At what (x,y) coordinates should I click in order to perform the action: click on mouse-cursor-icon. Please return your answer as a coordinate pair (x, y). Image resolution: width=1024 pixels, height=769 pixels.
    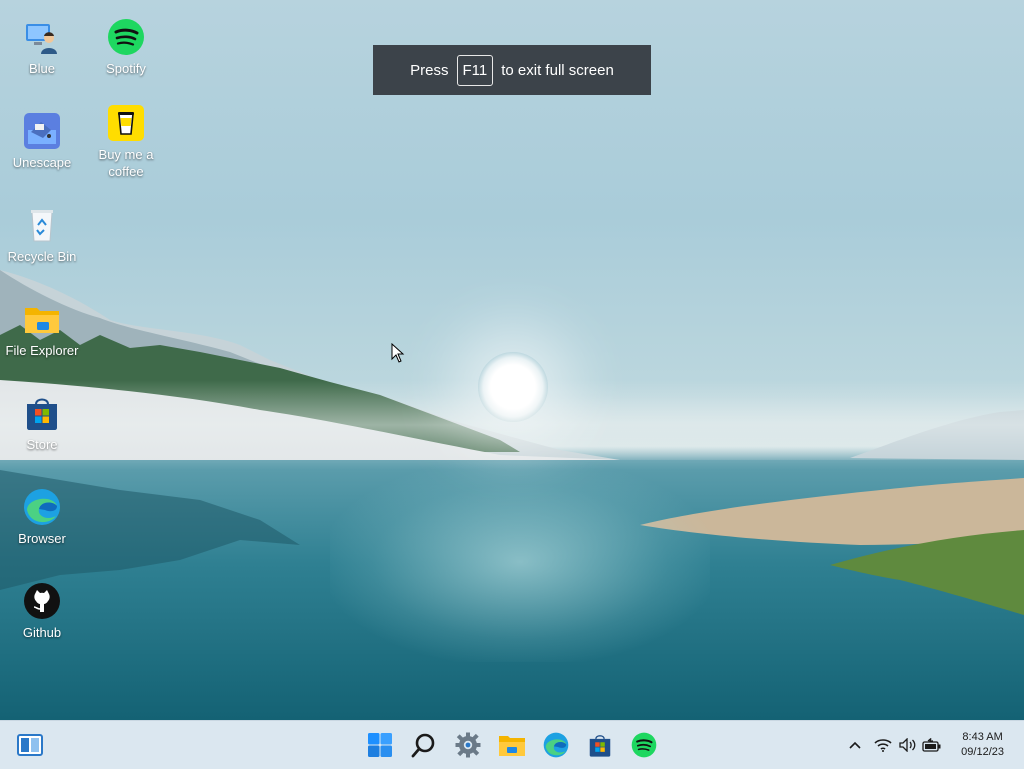
    Looking at the image, I should click on (398, 353).